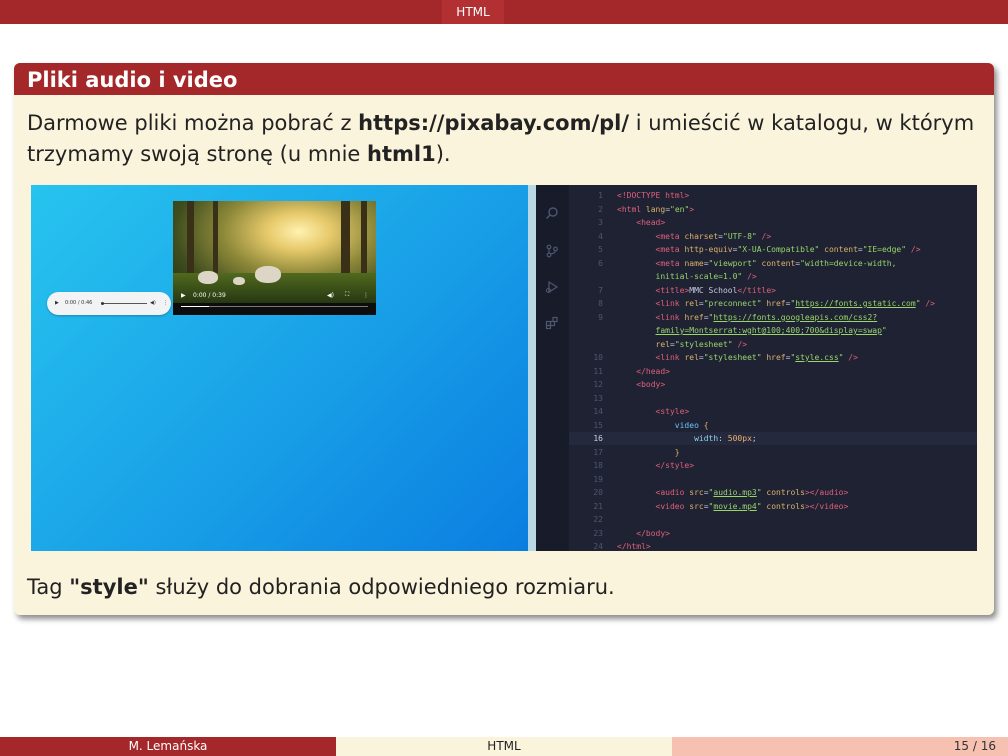 The image size is (1008, 756). Describe the element at coordinates (773, 438) in the screenshot. I see `code-line: 16 width: 500px;` at that location.